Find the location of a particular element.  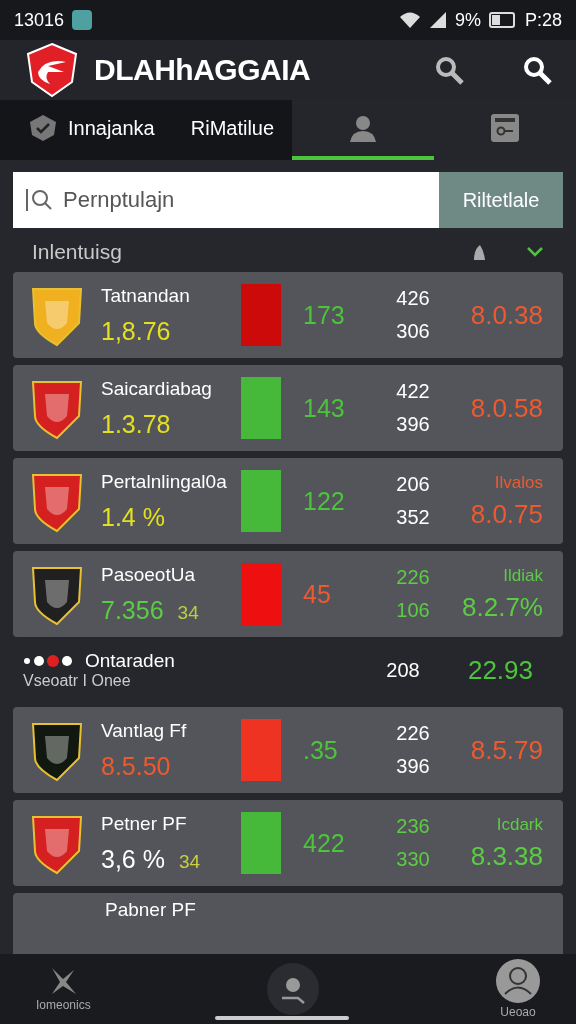

stat-number: 206 is located at coordinates (413, 484).